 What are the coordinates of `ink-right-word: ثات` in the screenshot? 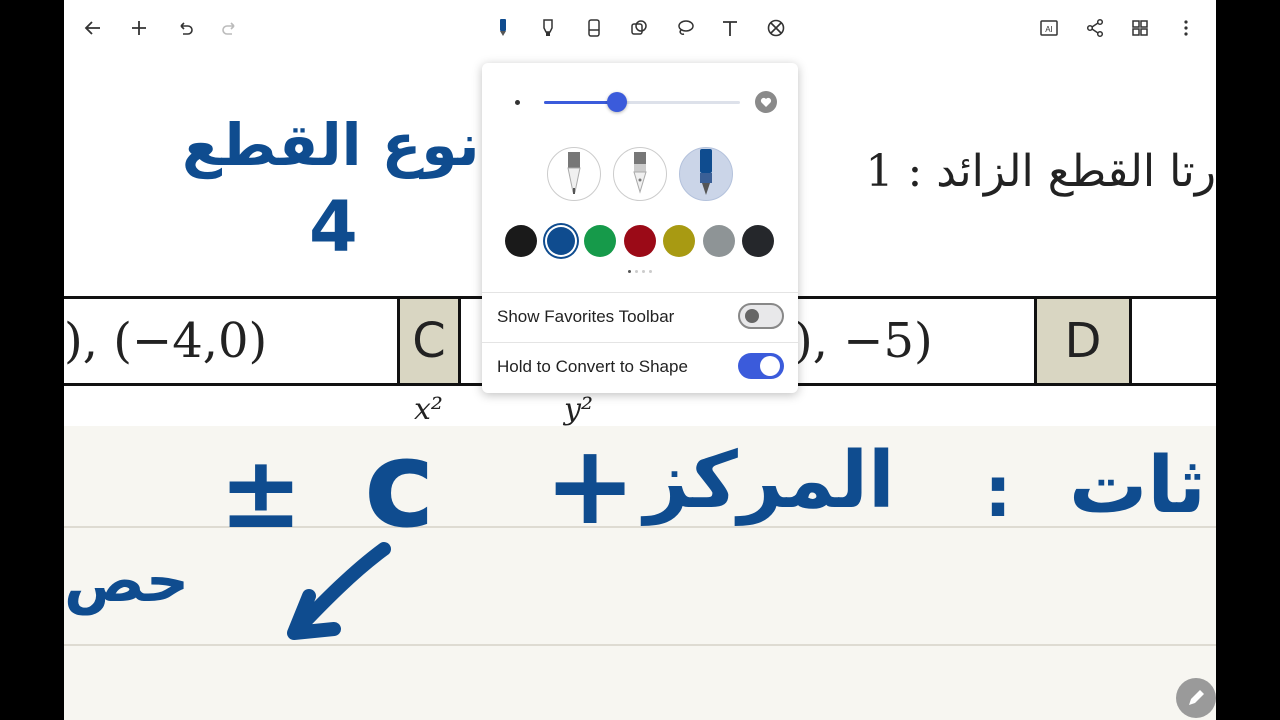 It's located at (1137, 486).